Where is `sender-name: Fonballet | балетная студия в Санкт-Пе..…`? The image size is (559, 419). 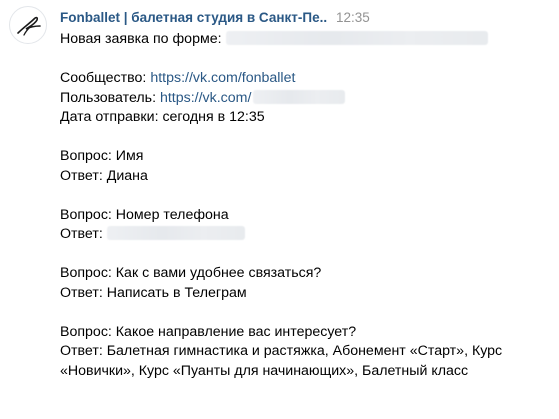 sender-name: Fonballet | балетная студия в Санкт-Пе..… is located at coordinates (193, 18).